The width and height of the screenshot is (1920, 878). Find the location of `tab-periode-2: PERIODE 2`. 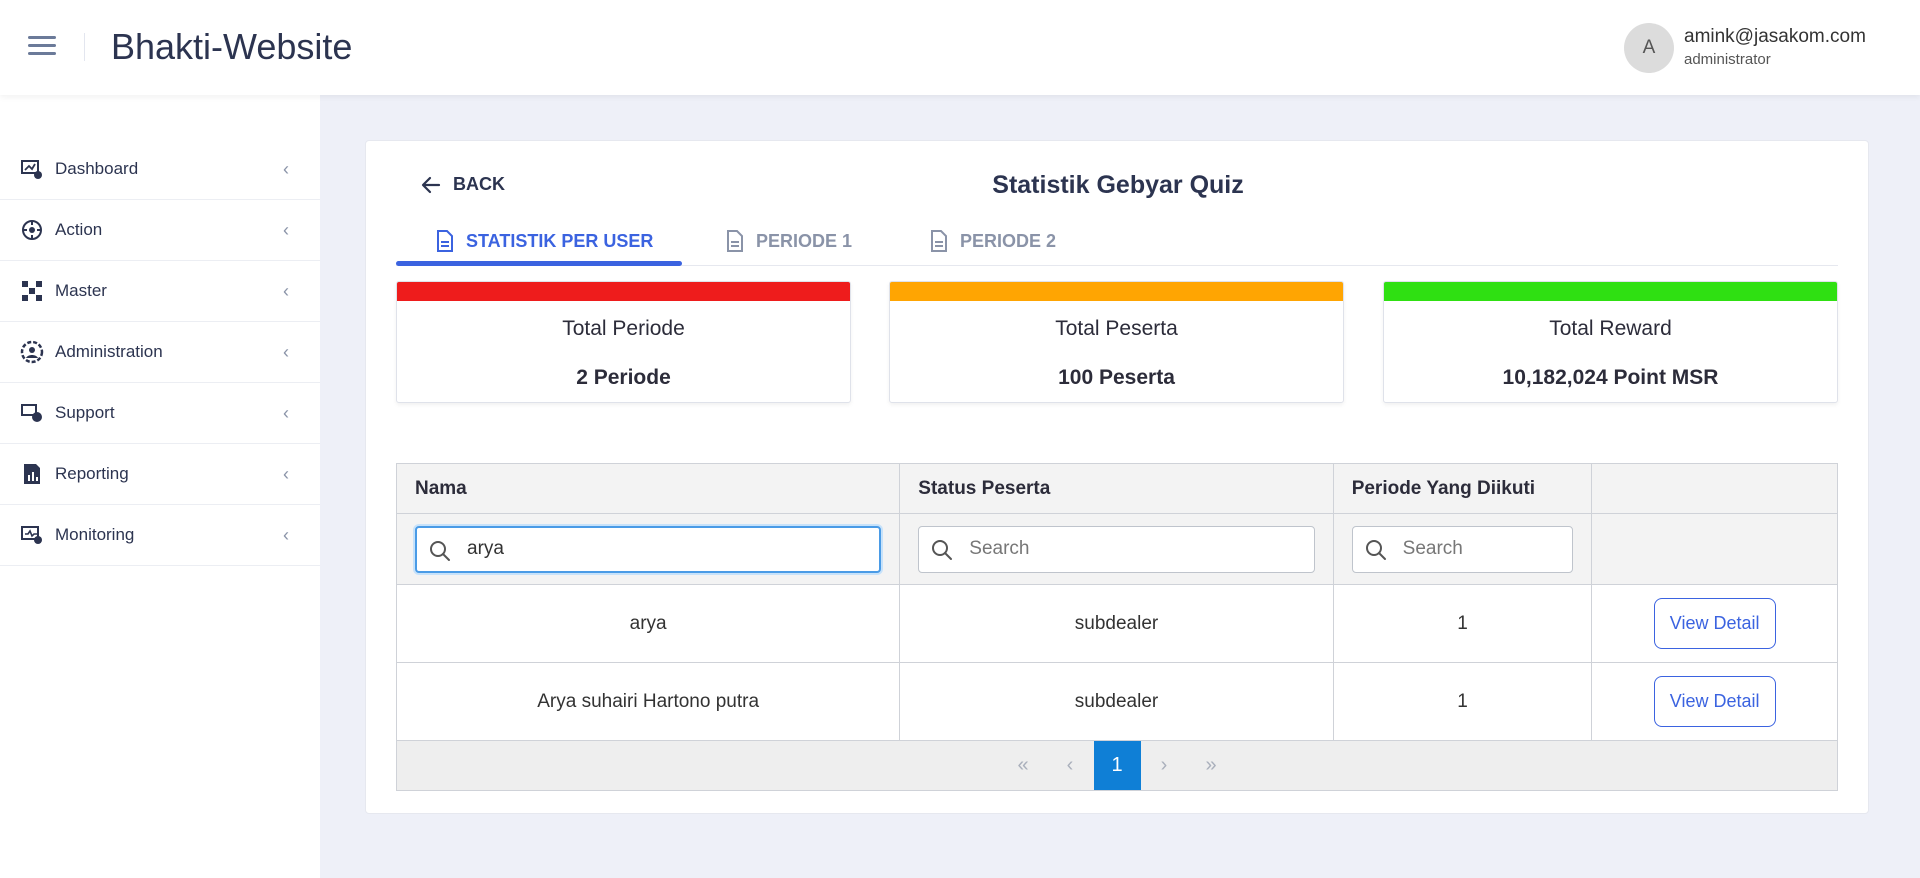

tab-periode-2: PERIODE 2 is located at coordinates (993, 241).